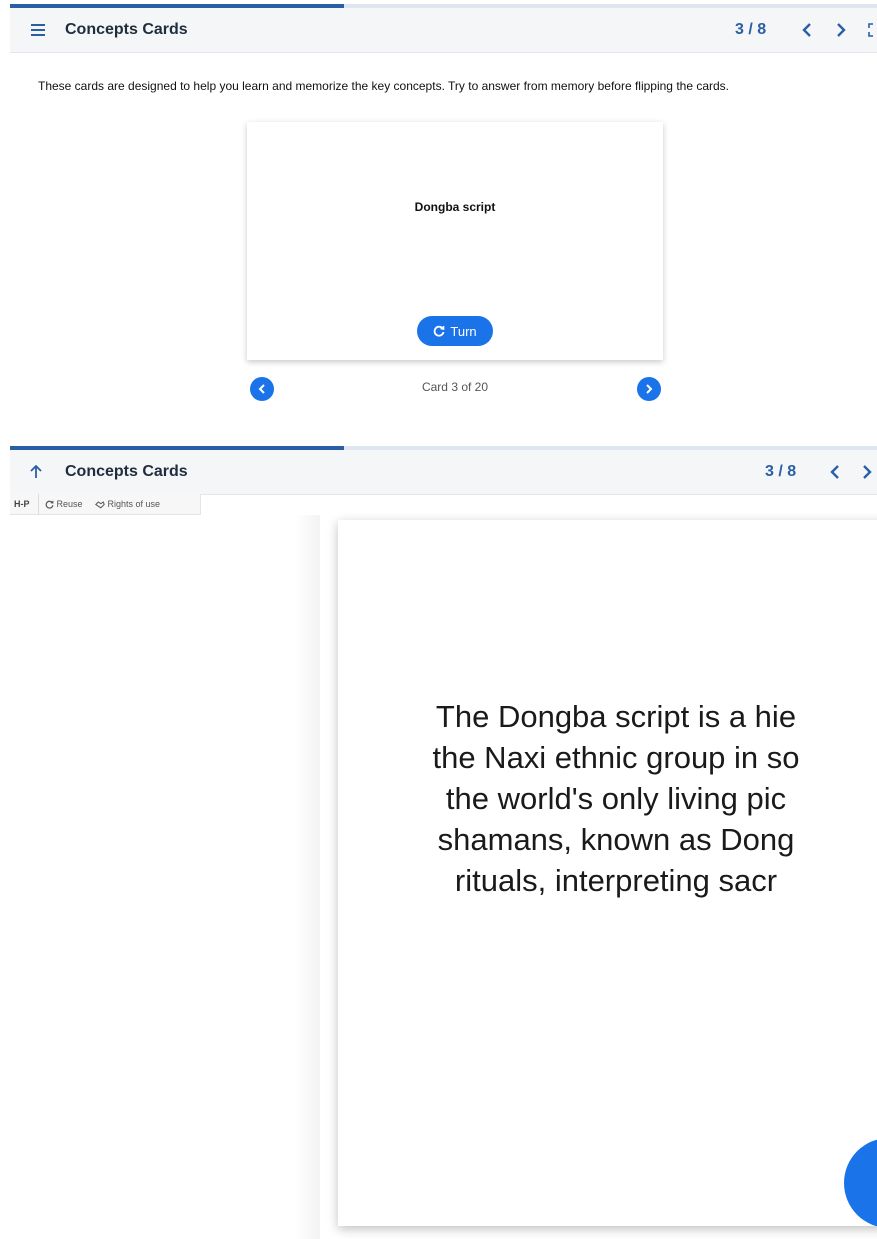  Describe the element at coordinates (616, 757) in the screenshot. I see `card-line: the Naxi ethnic group in so` at that location.